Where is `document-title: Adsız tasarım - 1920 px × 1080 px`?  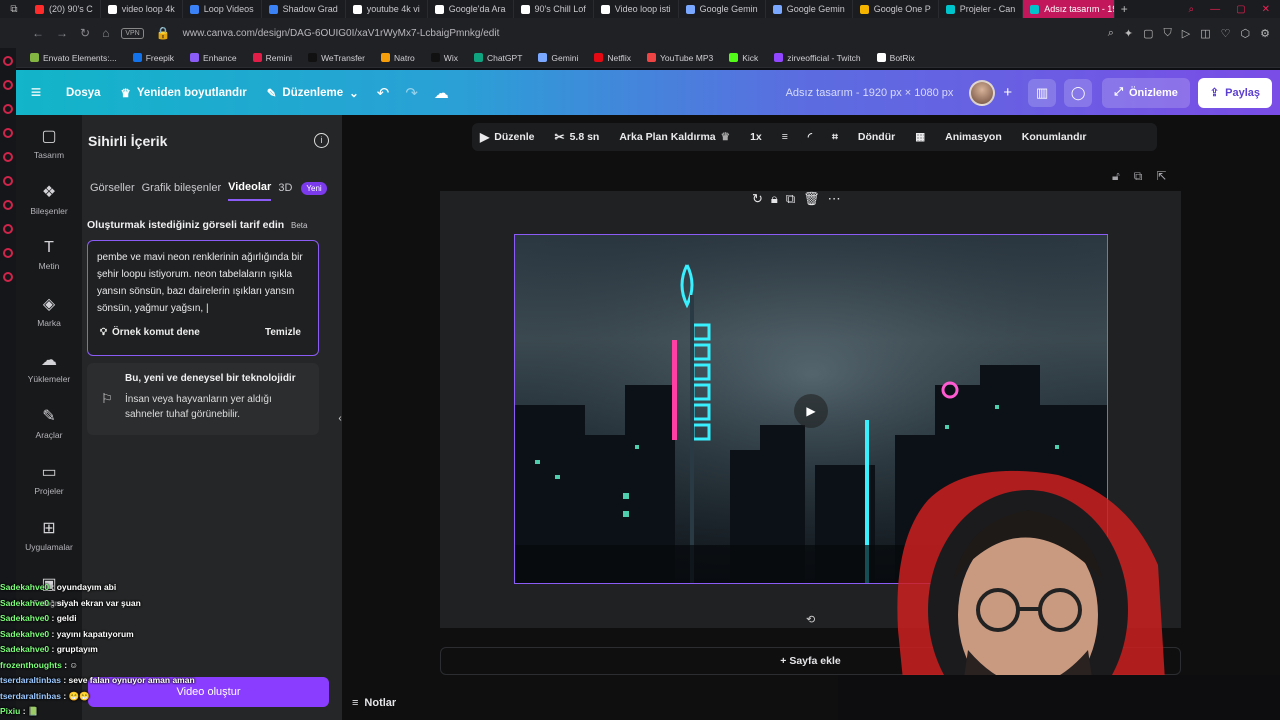
document-title: Adsız tasarım - 1920 px × 1080 px is located at coordinates (878, 93).